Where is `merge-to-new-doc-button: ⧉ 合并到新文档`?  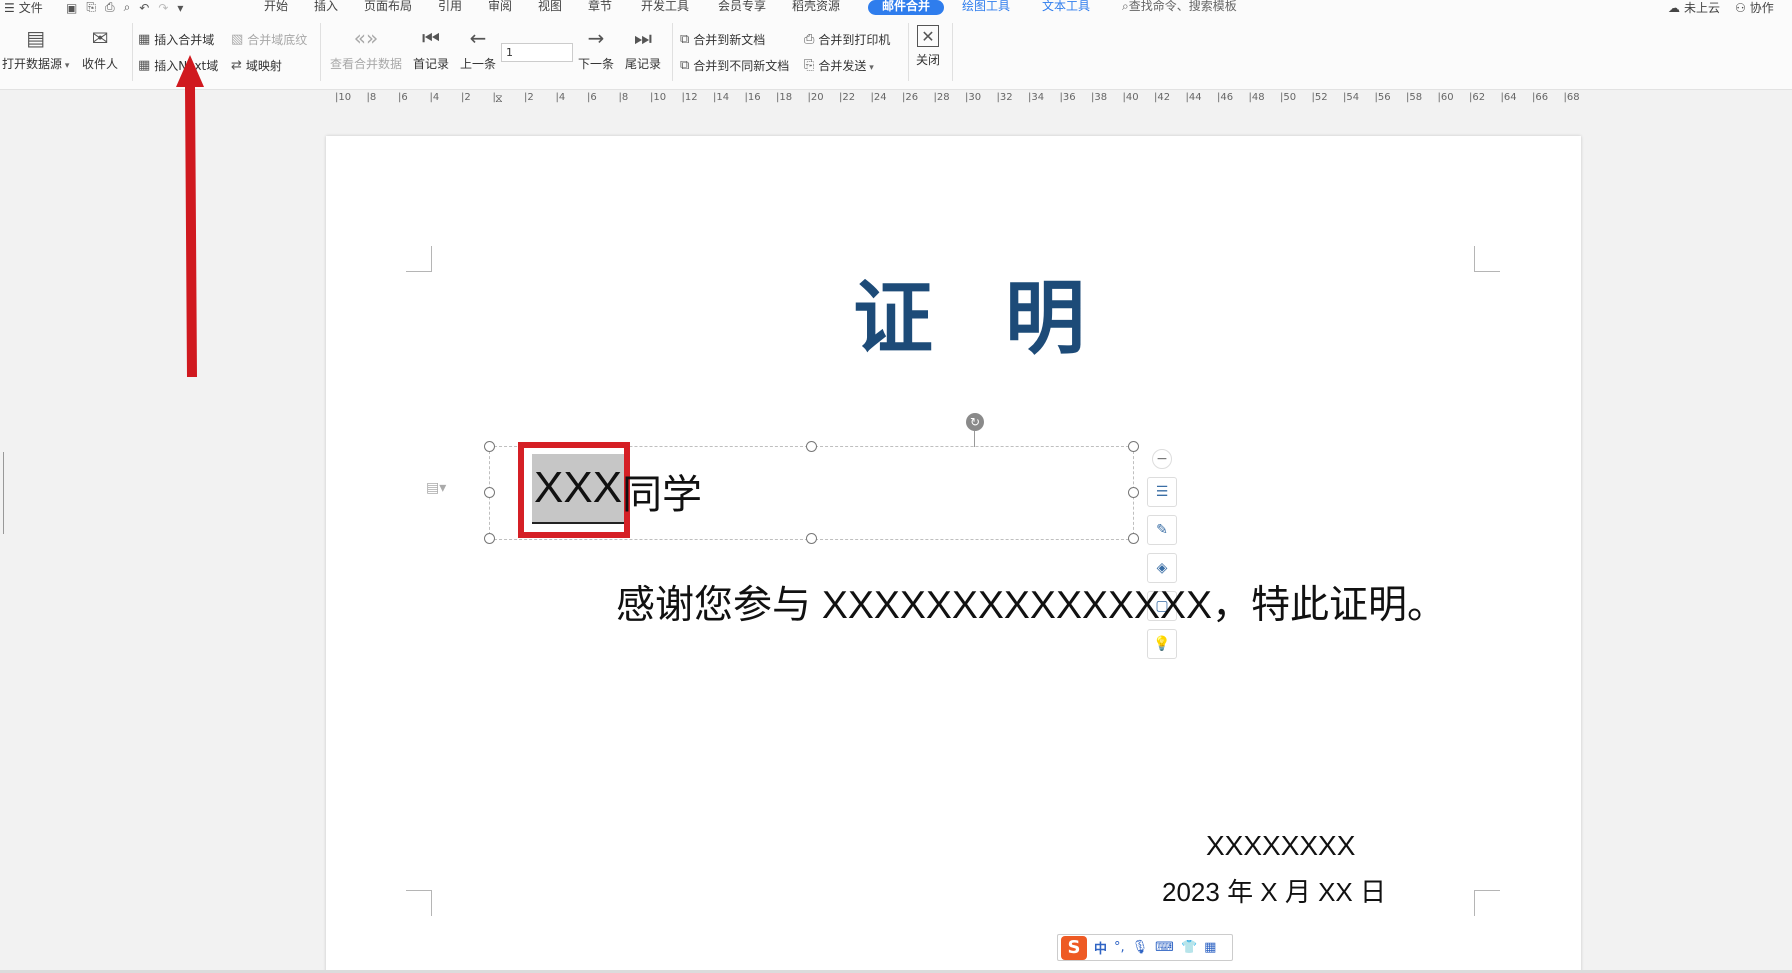 merge-to-new-doc-button: ⧉ 合并到新文档 is located at coordinates (722, 39).